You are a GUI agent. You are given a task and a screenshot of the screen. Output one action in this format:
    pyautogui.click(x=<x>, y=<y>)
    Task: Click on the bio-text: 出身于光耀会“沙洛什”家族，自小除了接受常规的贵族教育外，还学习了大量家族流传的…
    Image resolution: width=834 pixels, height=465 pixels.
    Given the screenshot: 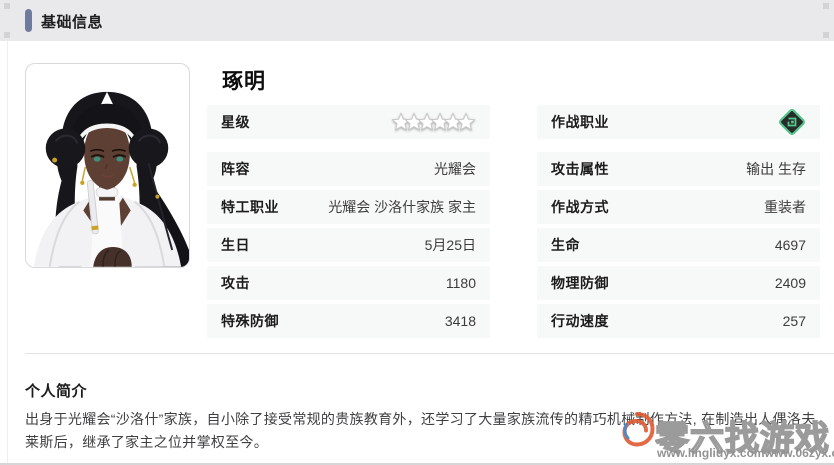 What is the action you would take?
    pyautogui.click(x=420, y=430)
    